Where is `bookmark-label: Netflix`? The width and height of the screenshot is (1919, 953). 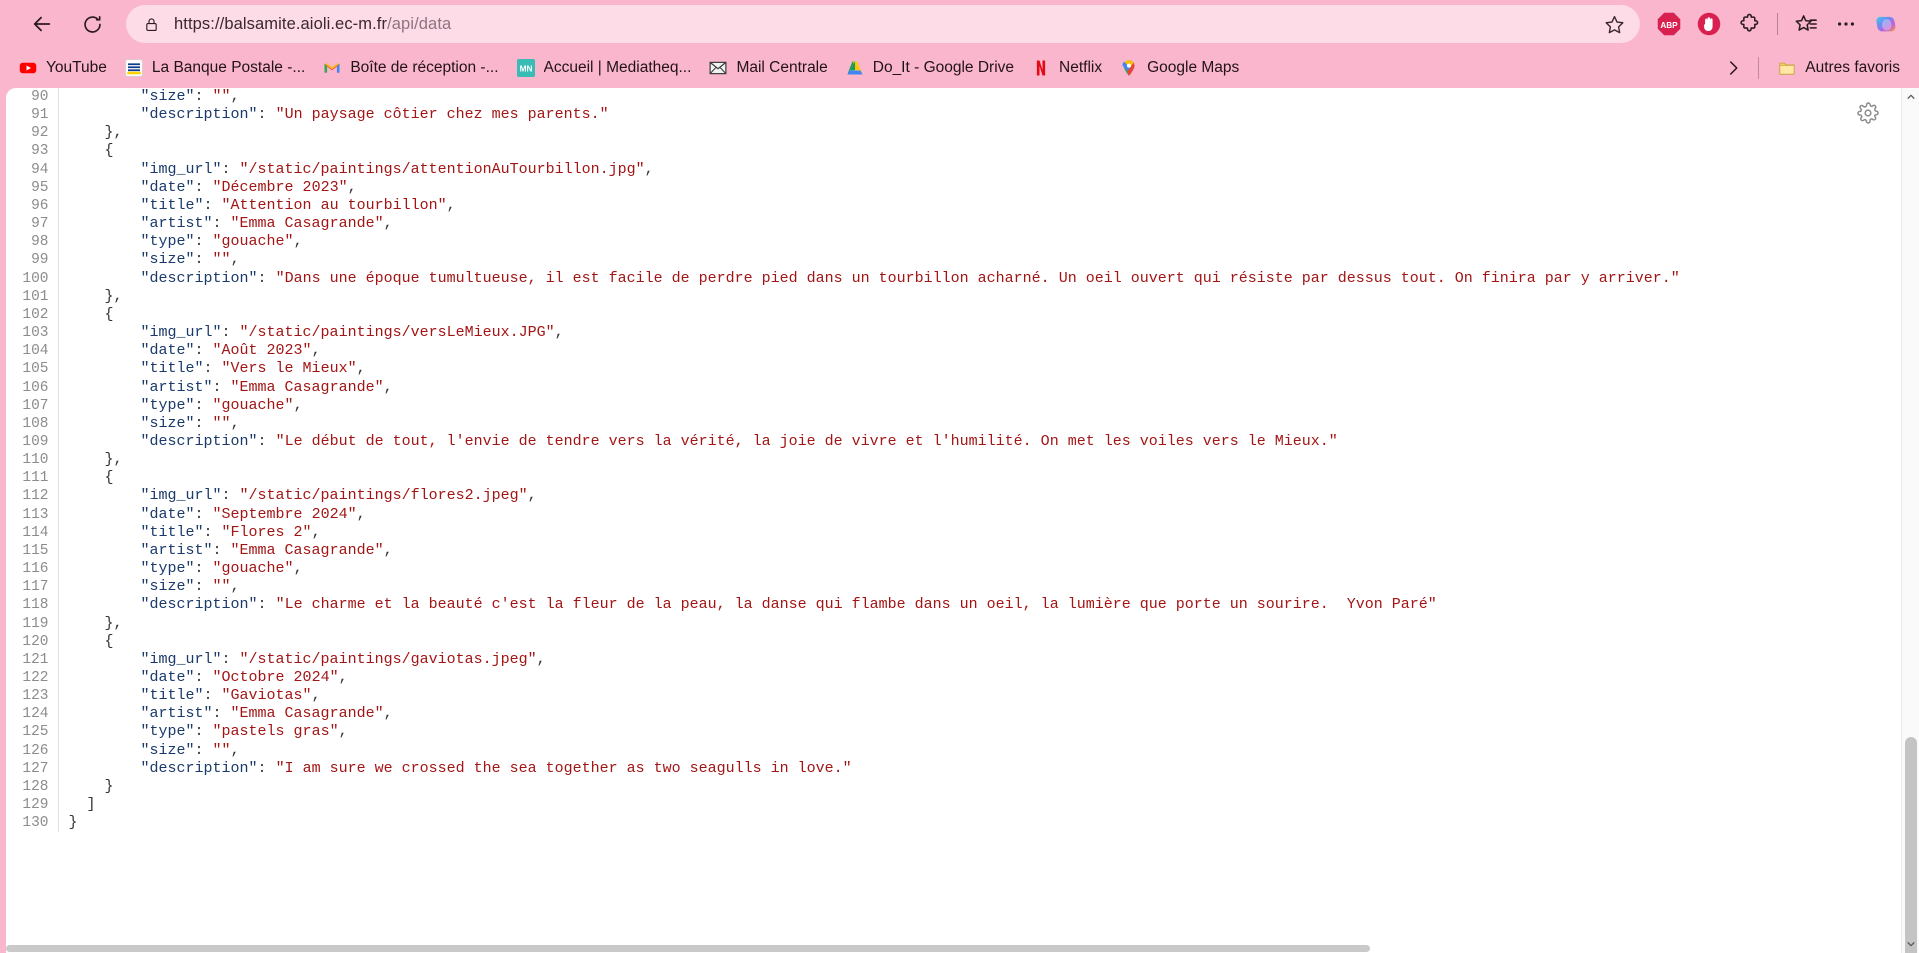 bookmark-label: Netflix is located at coordinates (1081, 67).